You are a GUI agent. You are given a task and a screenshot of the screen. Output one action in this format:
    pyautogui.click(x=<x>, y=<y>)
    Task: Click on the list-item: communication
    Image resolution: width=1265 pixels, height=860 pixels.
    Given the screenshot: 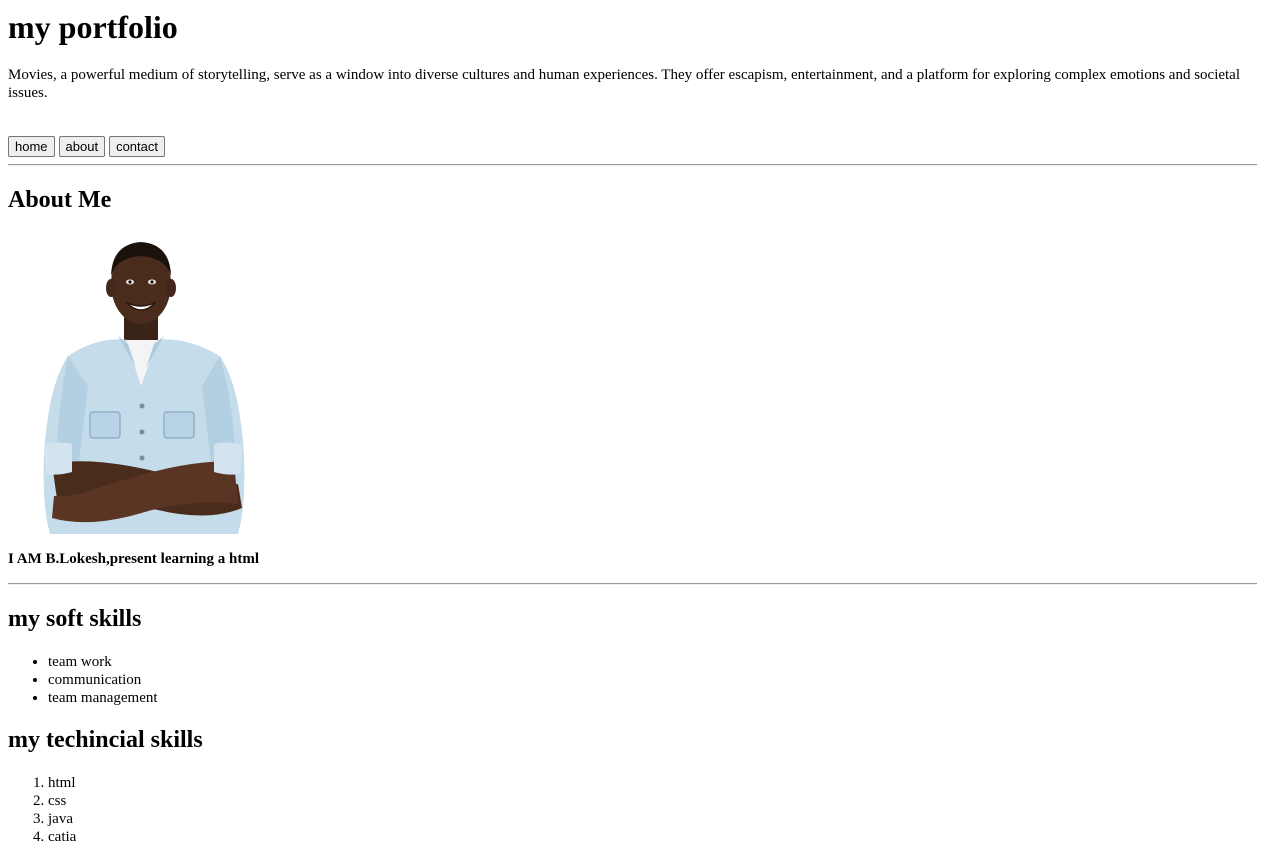 What is the action you would take?
    pyautogui.click(x=103, y=680)
    